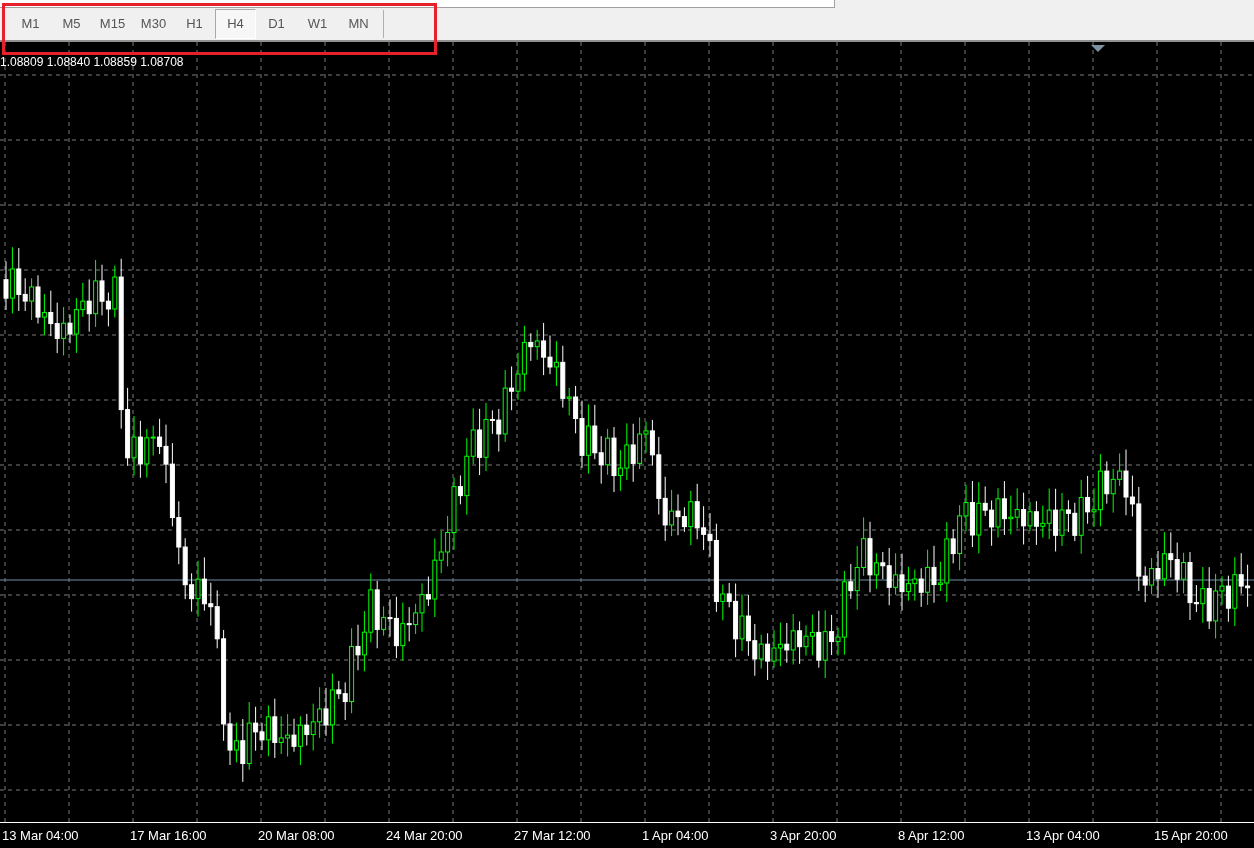 The height and width of the screenshot is (848, 1254). I want to click on time-label: 20 Mar 08:00, so click(297, 836).